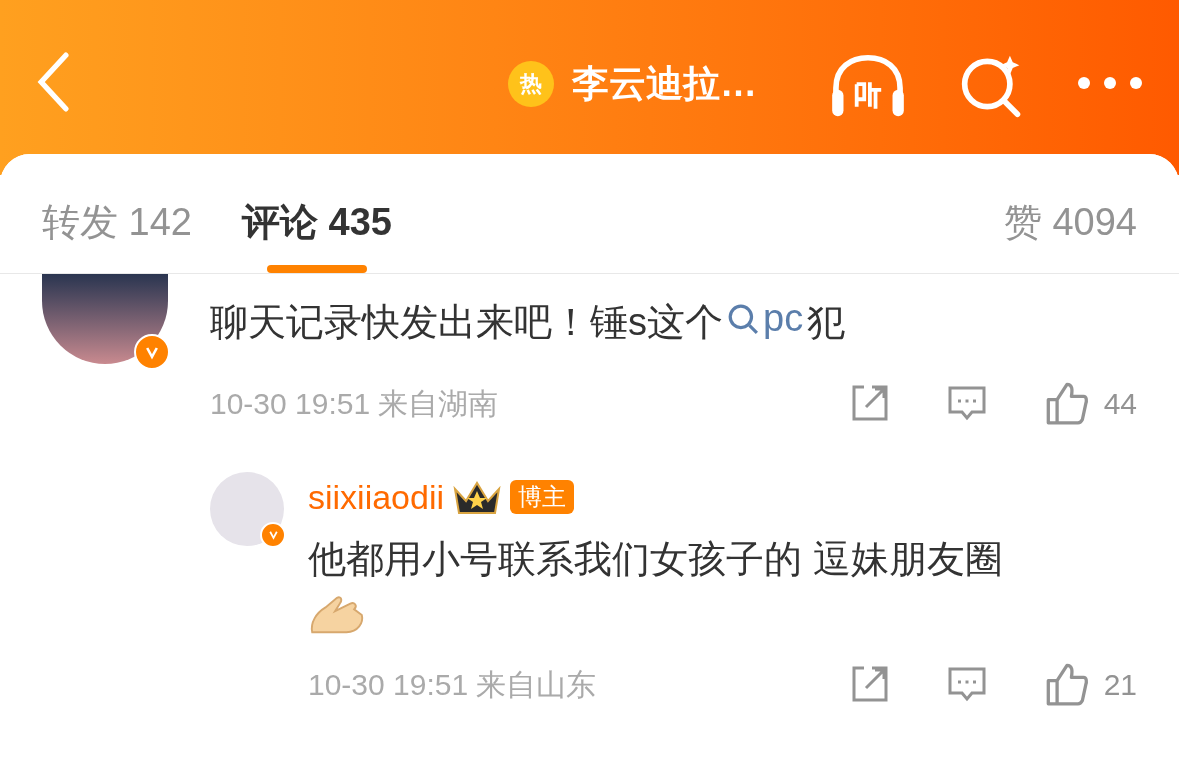 The width and height of the screenshot is (1179, 759). What do you see at coordinates (531, 83) in the screenshot?
I see `hot-badge: 热` at bounding box center [531, 83].